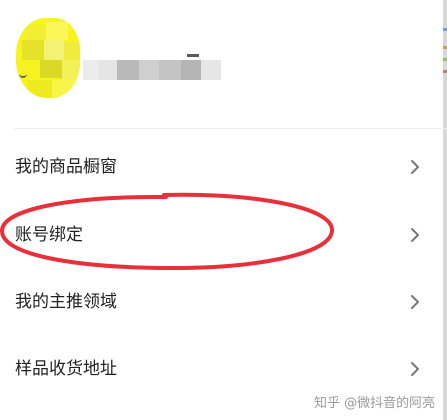 The width and height of the screenshot is (447, 420). Describe the element at coordinates (49, 235) in the screenshot. I see `menu-item-label: 账号绑定` at that location.